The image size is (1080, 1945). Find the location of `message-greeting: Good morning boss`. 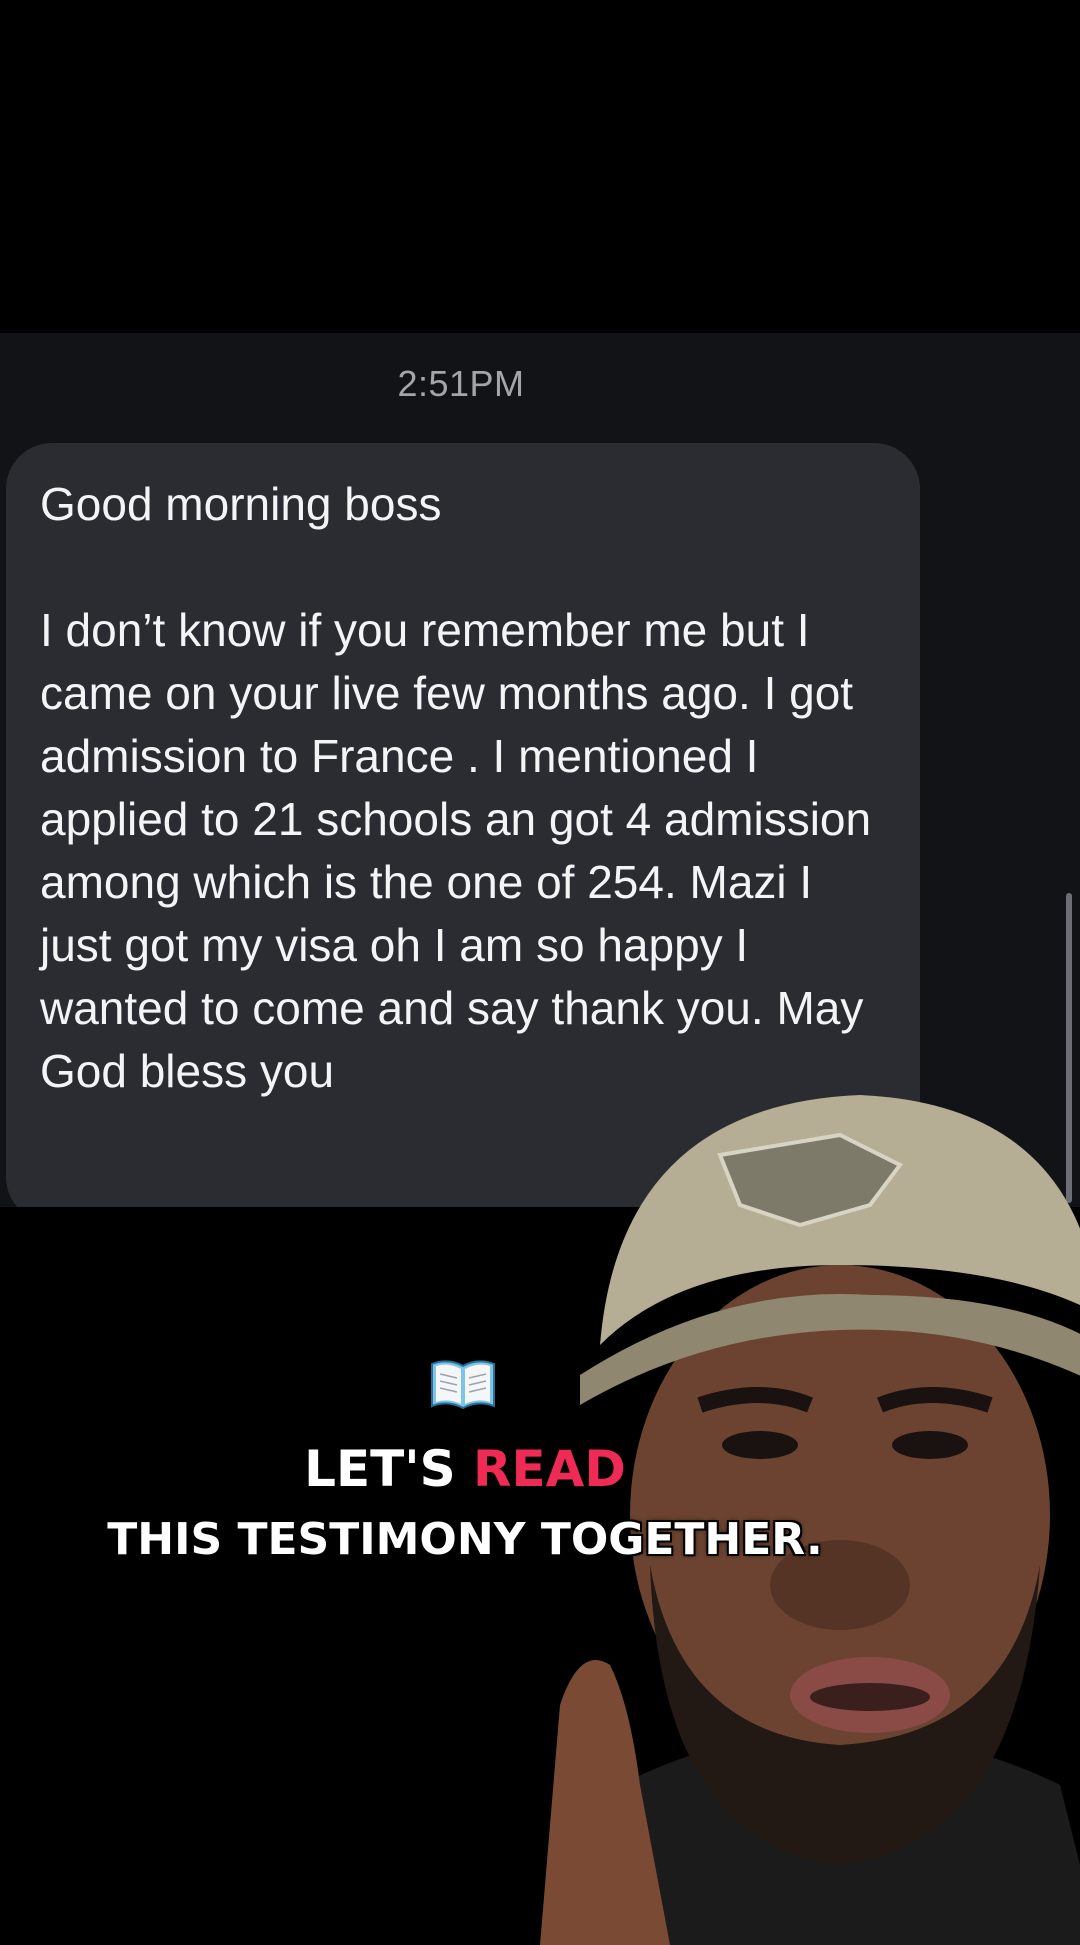

message-greeting: Good morning boss is located at coordinates (241, 504).